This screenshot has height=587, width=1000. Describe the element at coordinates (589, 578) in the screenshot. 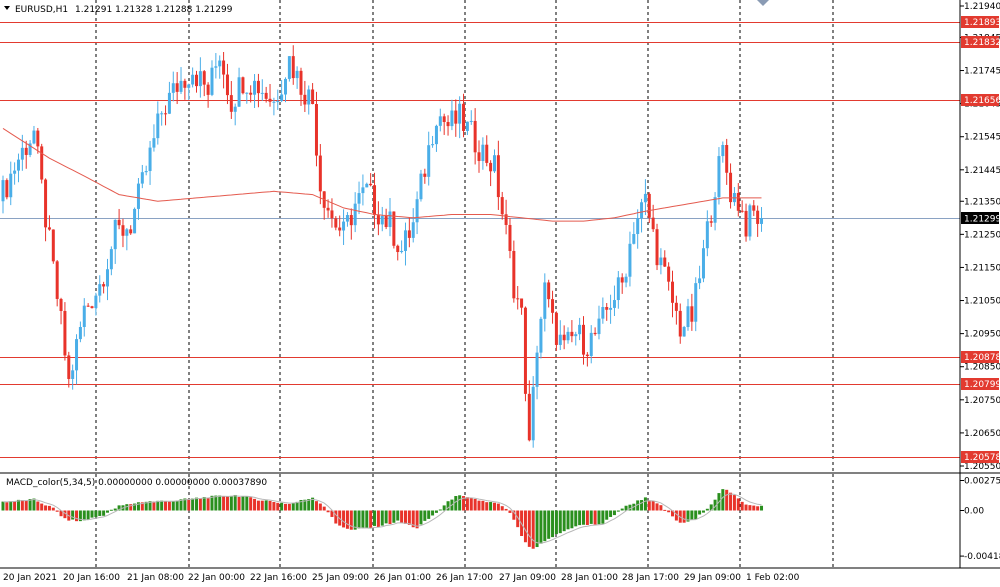

I see `time-label: 28 Jan 01:00` at that location.